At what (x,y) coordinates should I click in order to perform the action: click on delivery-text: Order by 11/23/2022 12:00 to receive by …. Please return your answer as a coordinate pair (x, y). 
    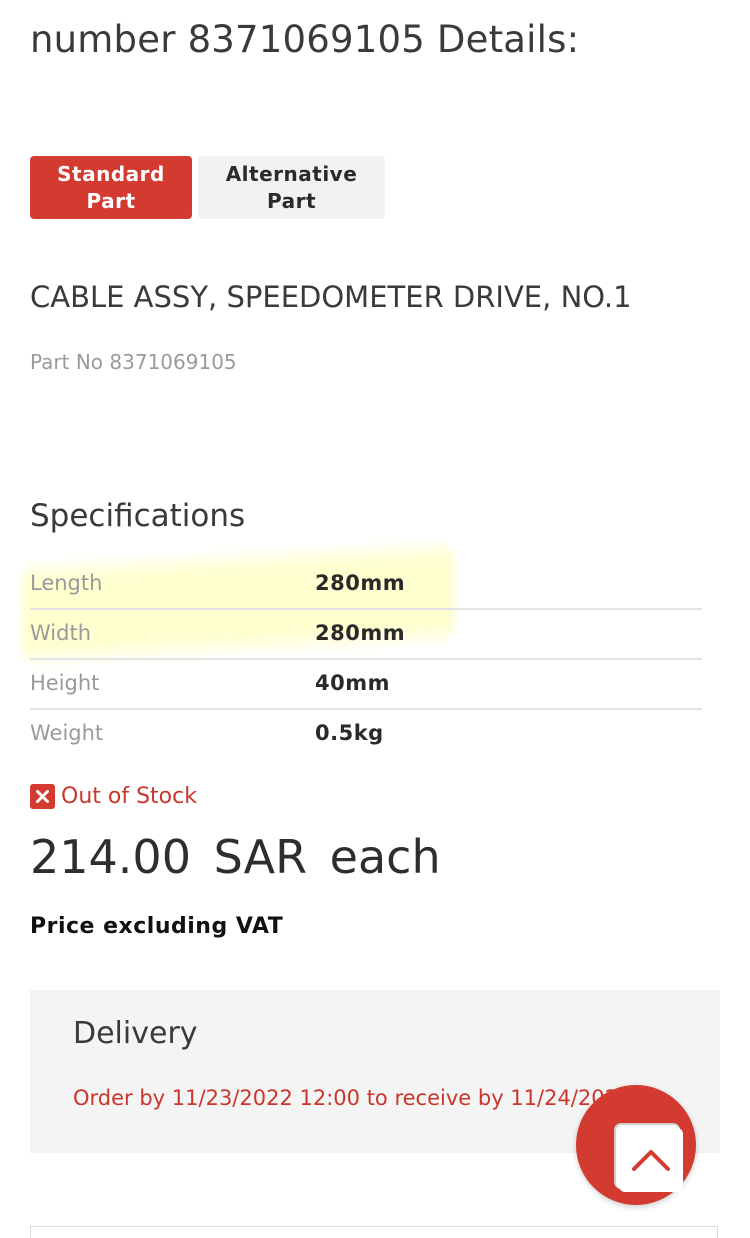
    Looking at the image, I should click on (343, 1098).